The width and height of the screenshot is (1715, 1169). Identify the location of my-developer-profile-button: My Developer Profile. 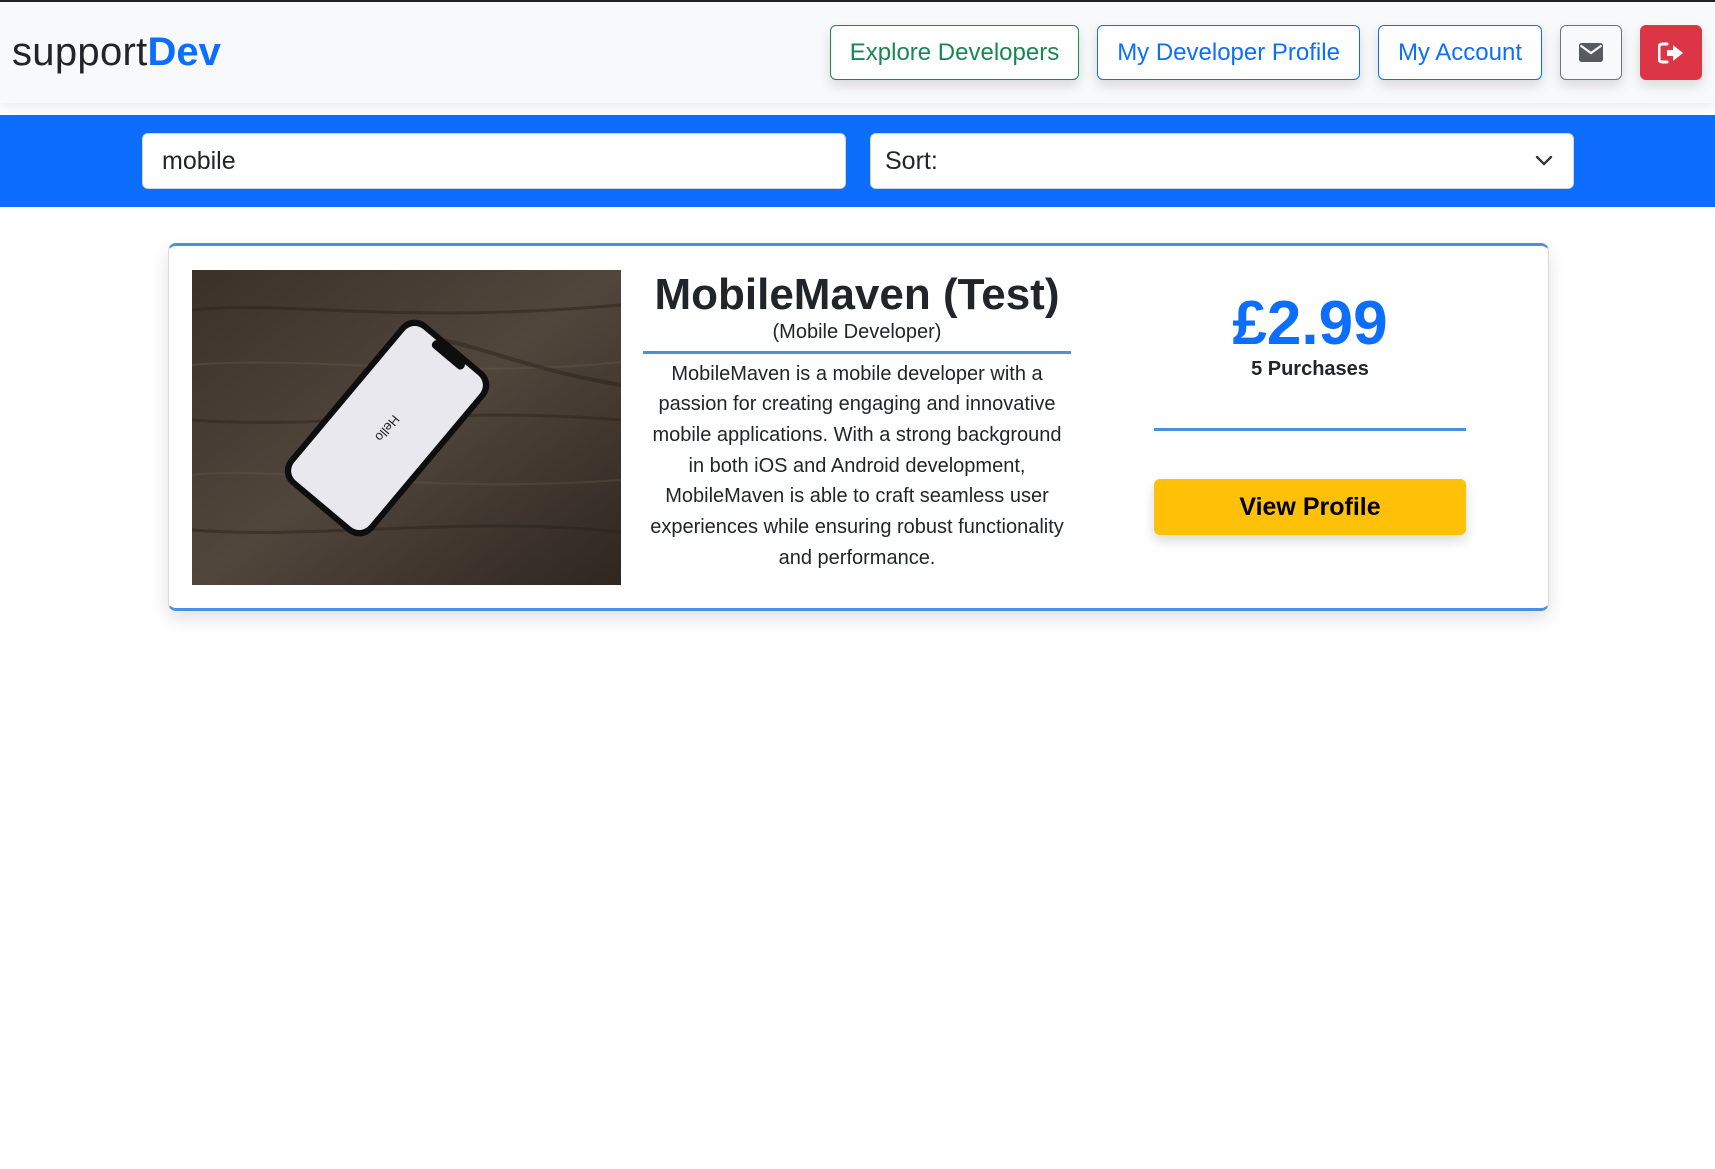
(1228, 52).